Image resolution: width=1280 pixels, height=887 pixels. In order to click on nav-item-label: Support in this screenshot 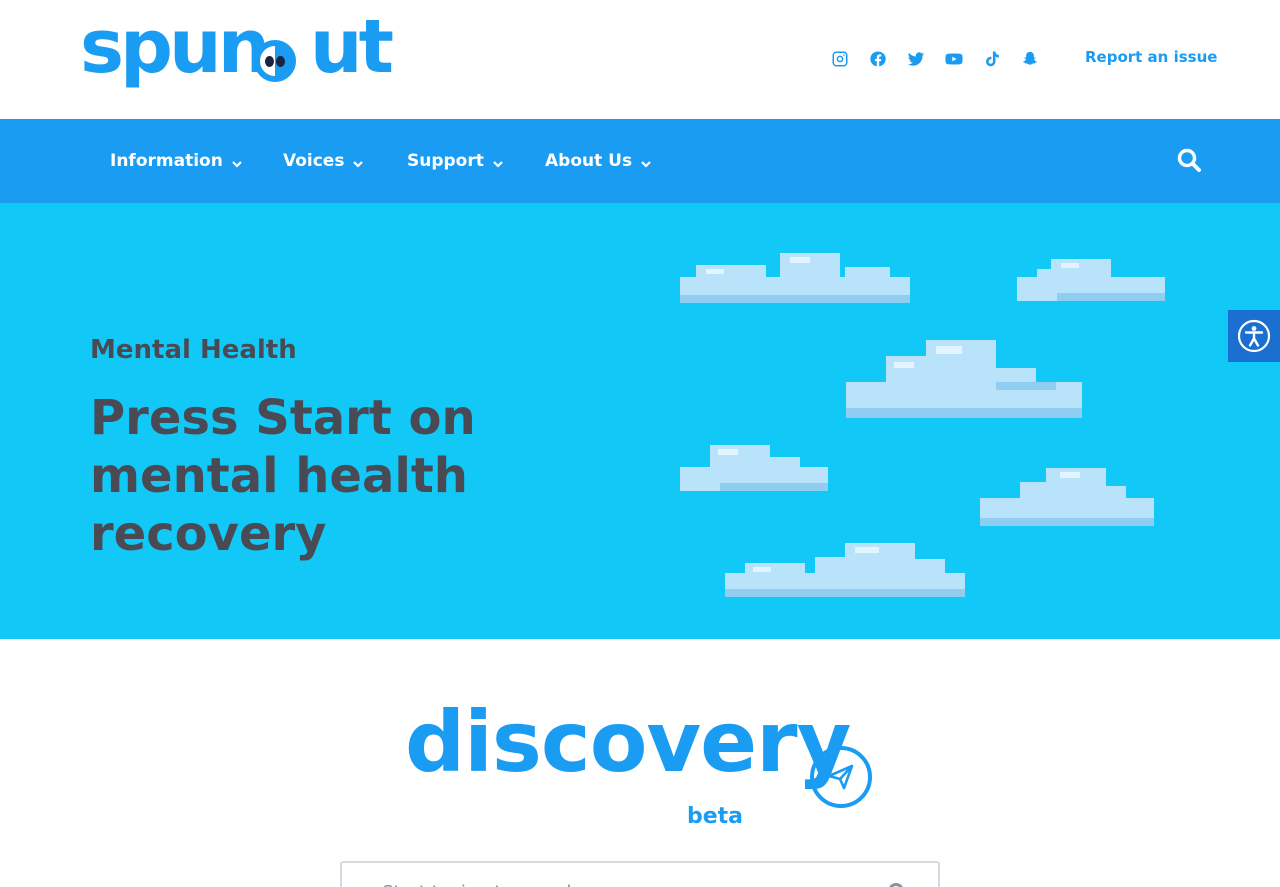, I will do `click(445, 161)`.